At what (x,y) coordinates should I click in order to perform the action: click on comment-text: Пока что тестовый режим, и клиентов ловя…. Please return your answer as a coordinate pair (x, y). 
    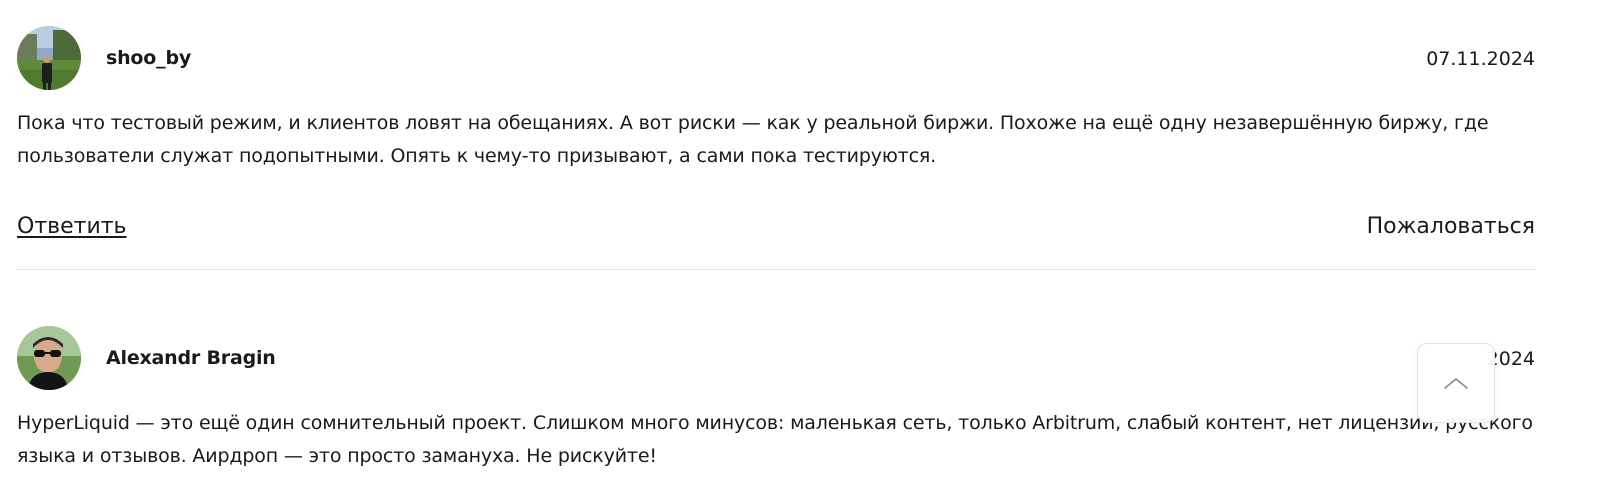
    Looking at the image, I should click on (753, 139).